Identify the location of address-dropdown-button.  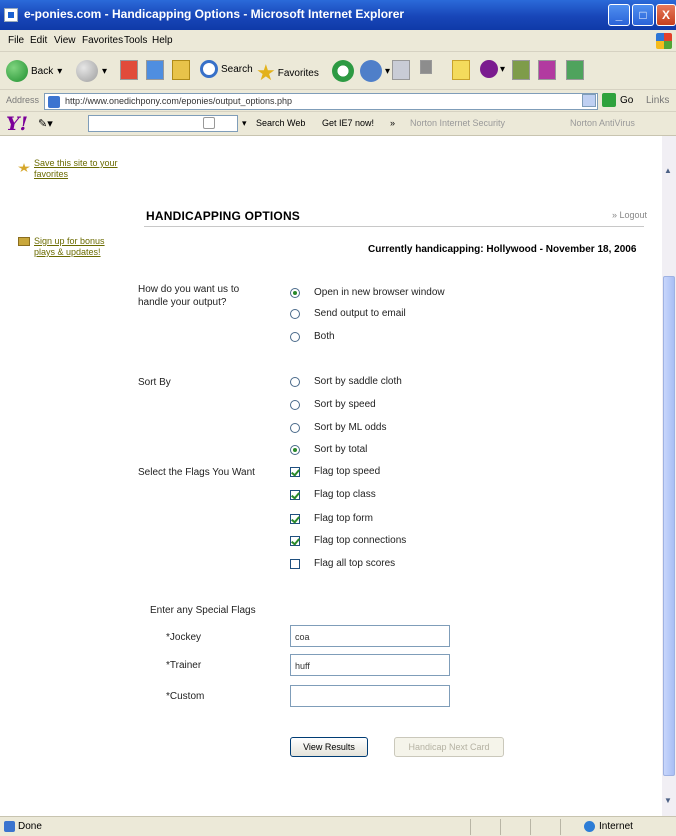
(589, 100).